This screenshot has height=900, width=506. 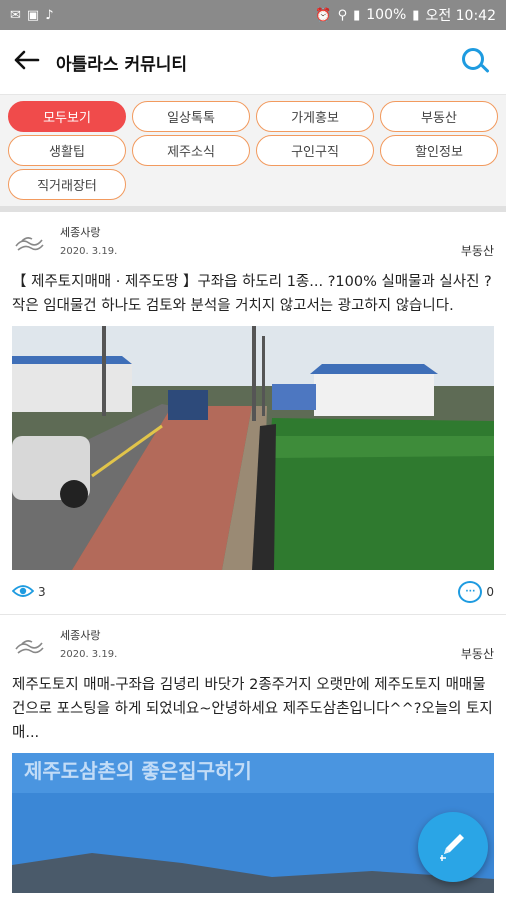 I want to click on chip-daily-talk: 일상톡톡, so click(x=191, y=116).